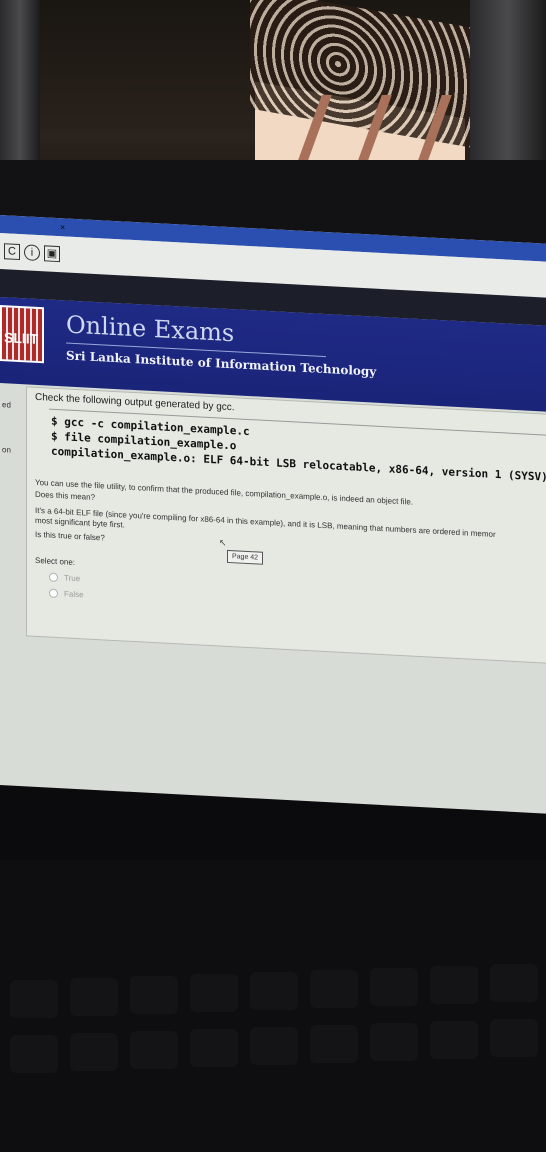  What do you see at coordinates (74, 594) in the screenshot?
I see `option-label: False` at bounding box center [74, 594].